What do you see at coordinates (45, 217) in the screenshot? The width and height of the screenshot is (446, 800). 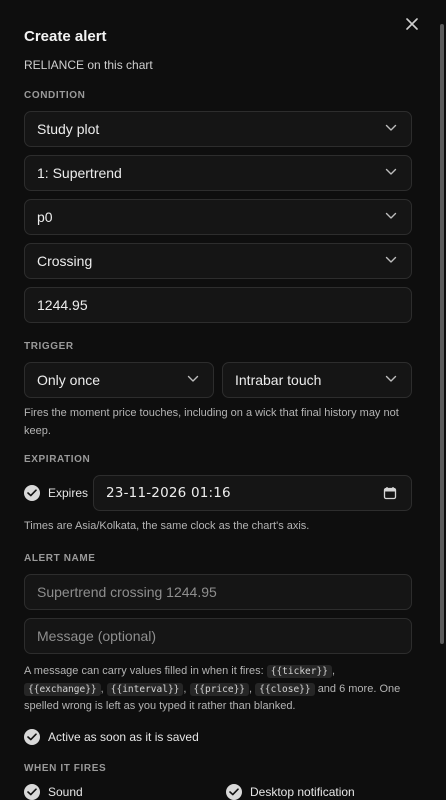 I see `condition-plot-value: p0` at bounding box center [45, 217].